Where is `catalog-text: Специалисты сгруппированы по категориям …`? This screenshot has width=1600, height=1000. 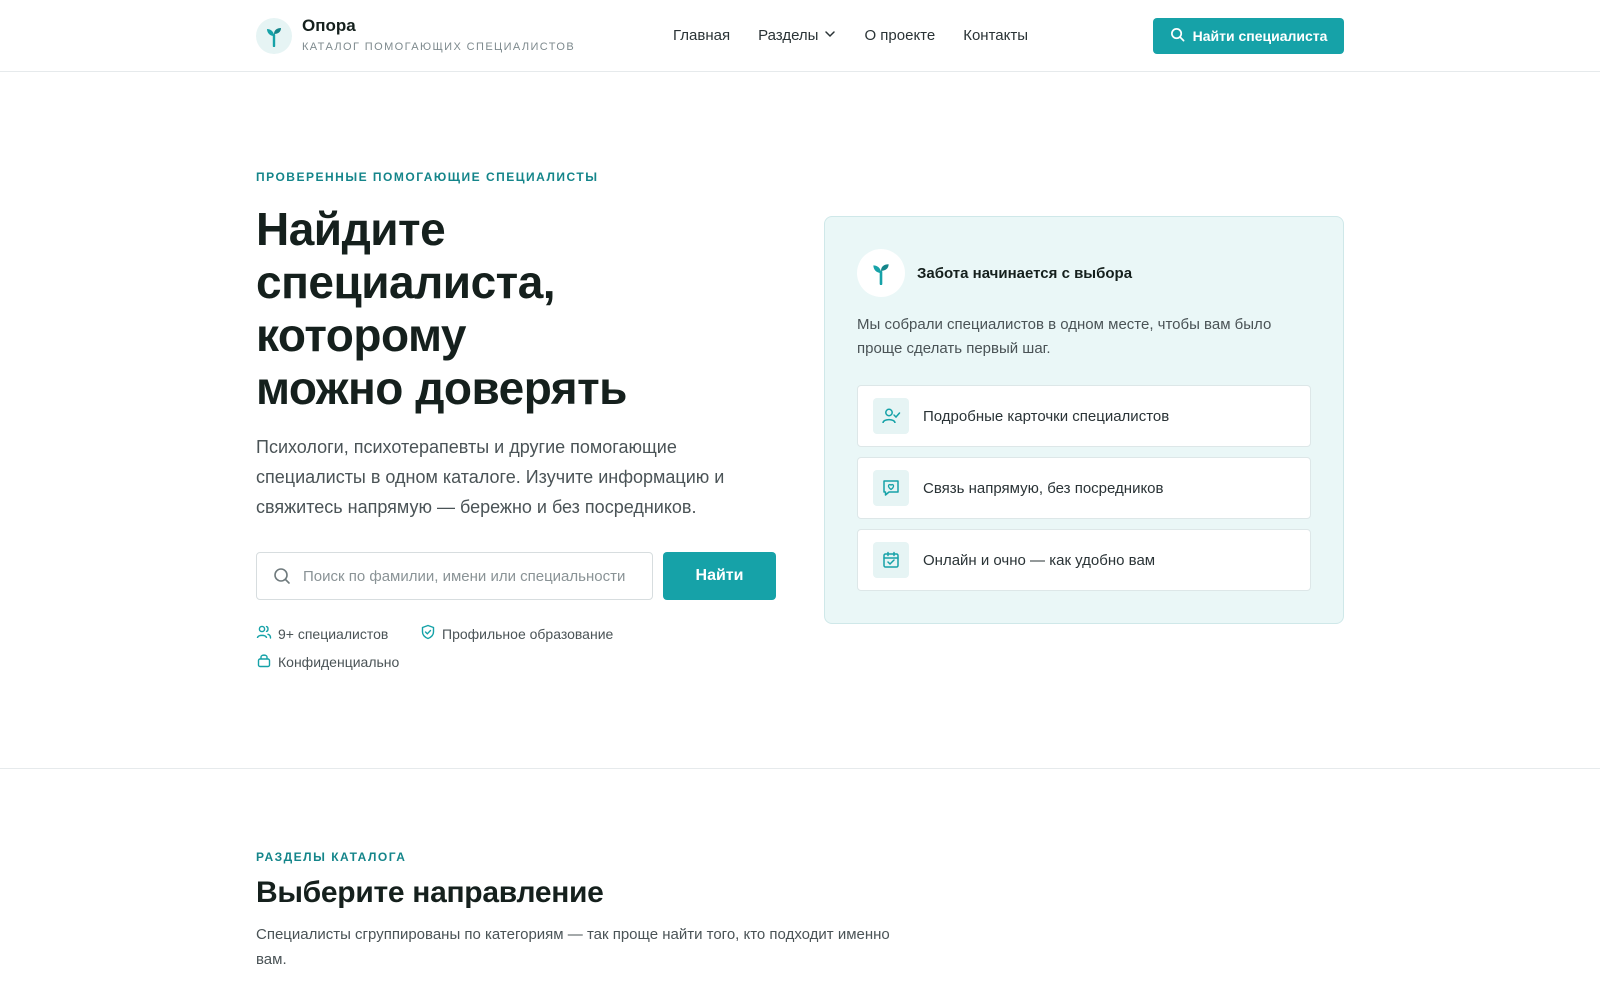
catalog-text: Специалисты сгруппированы по категориям … is located at coordinates (573, 947).